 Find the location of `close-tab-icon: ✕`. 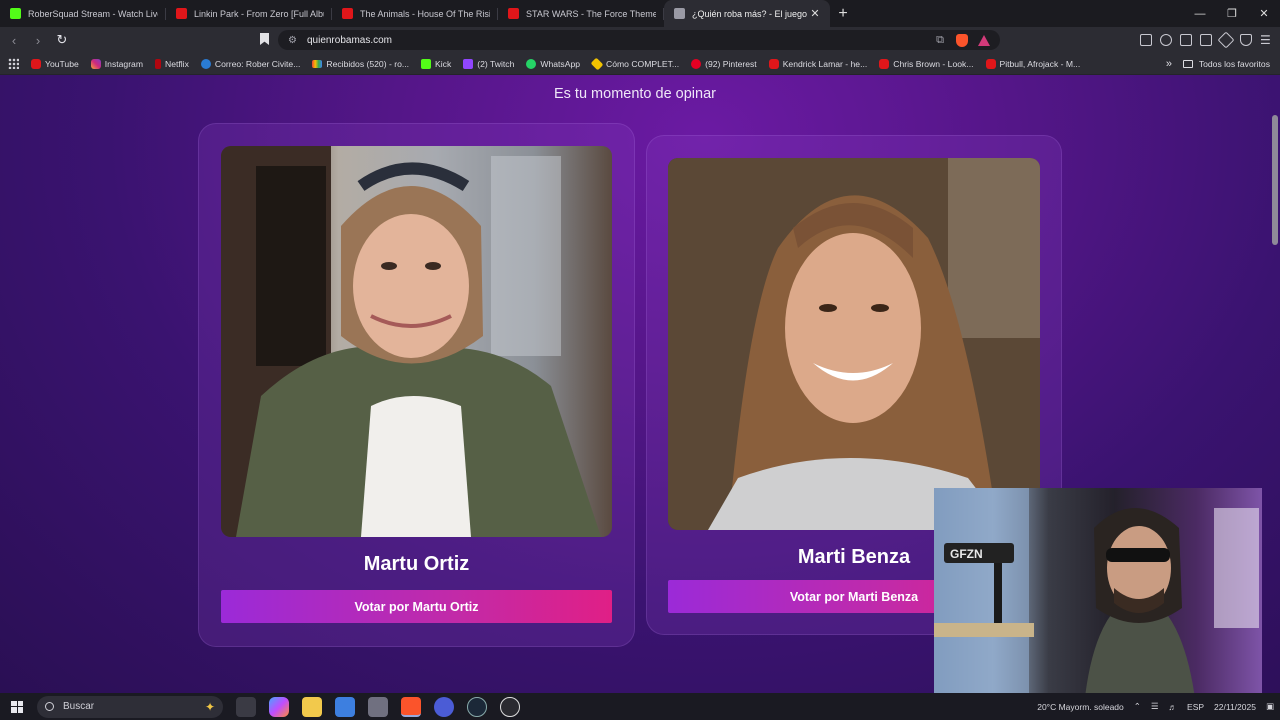

close-tab-icon: ✕ is located at coordinates (815, 13).